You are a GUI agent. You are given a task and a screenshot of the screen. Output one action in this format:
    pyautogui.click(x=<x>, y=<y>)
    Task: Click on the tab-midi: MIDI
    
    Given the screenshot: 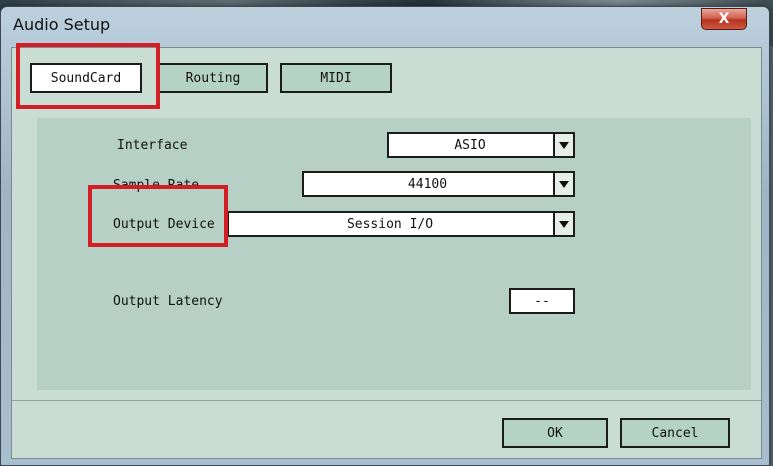 What is the action you would take?
    pyautogui.click(x=336, y=78)
    